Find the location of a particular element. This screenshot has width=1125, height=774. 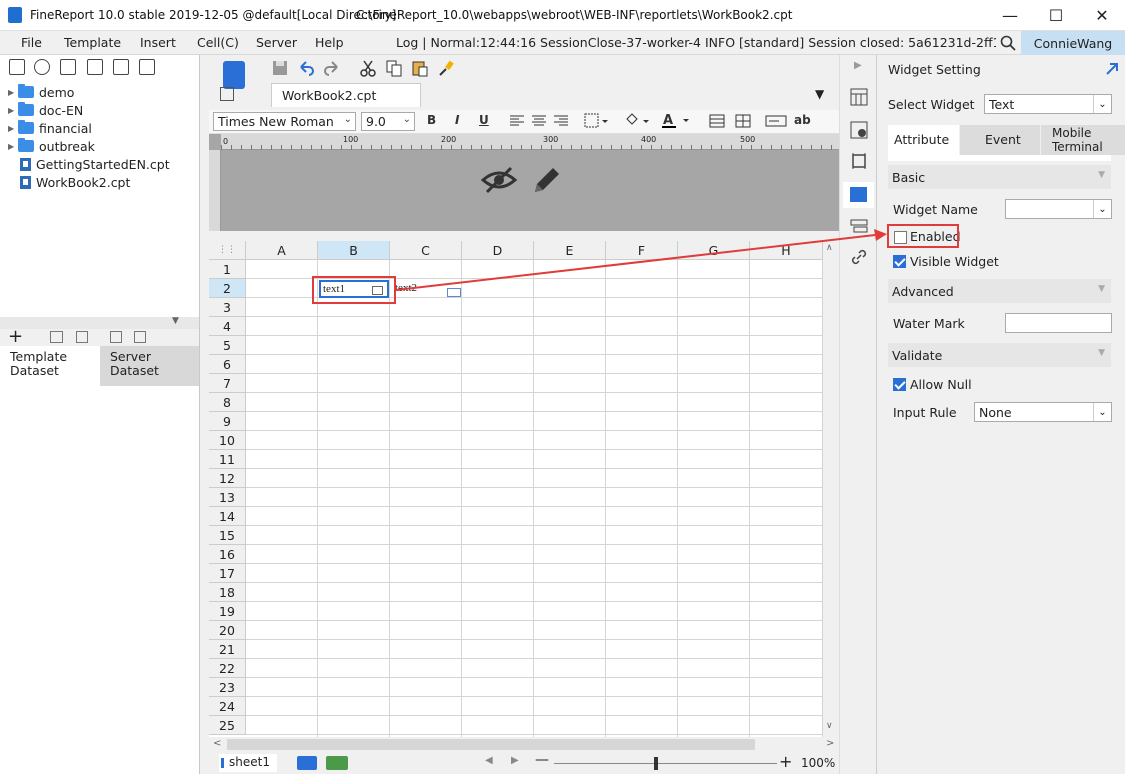

expand-panel-icon is located at coordinates (1112, 69).